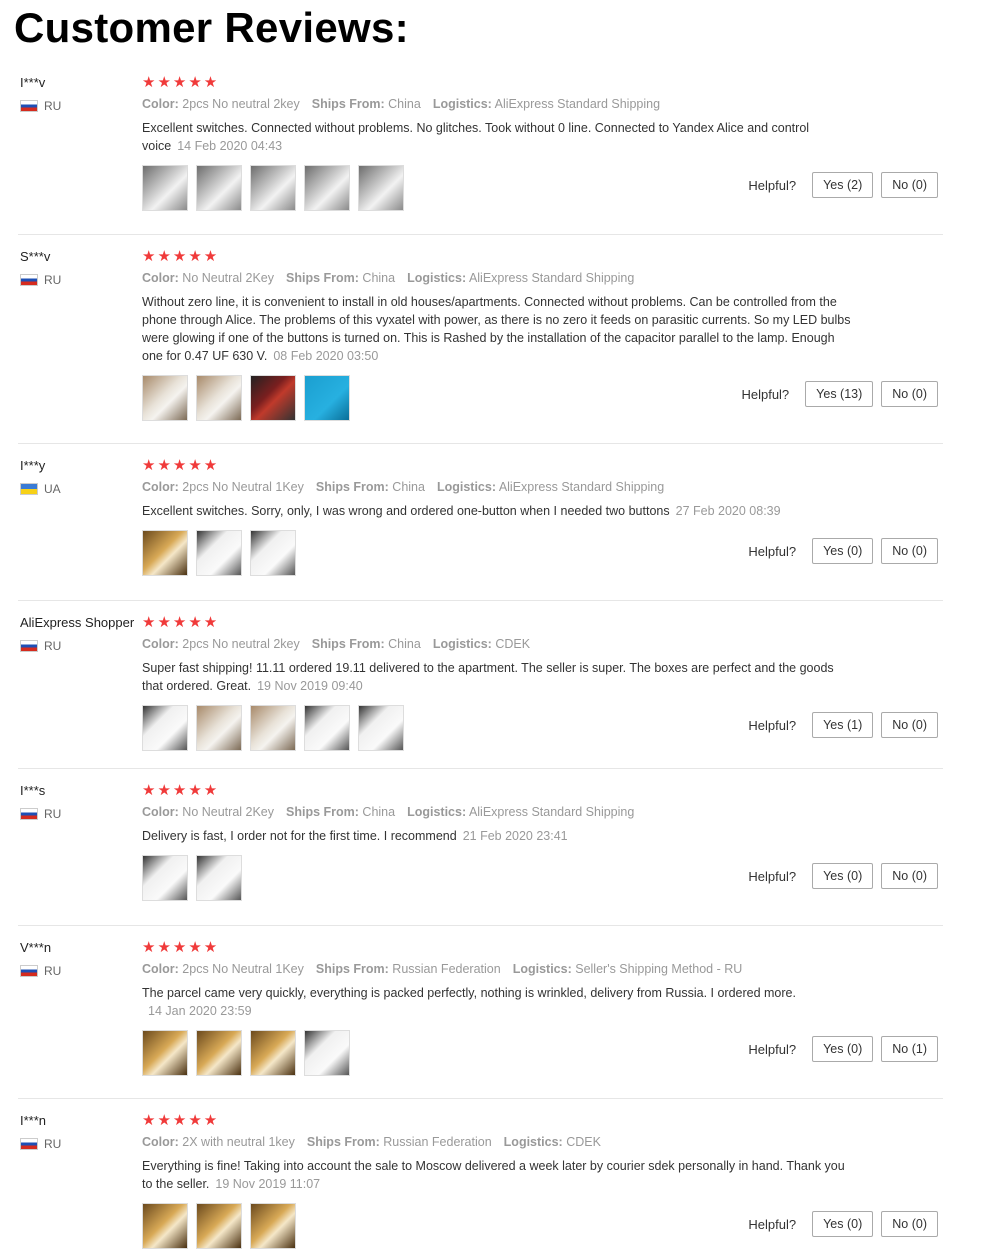  What do you see at coordinates (408, 969) in the screenshot?
I see `ships-from: Ships From: Russian Federation` at bounding box center [408, 969].